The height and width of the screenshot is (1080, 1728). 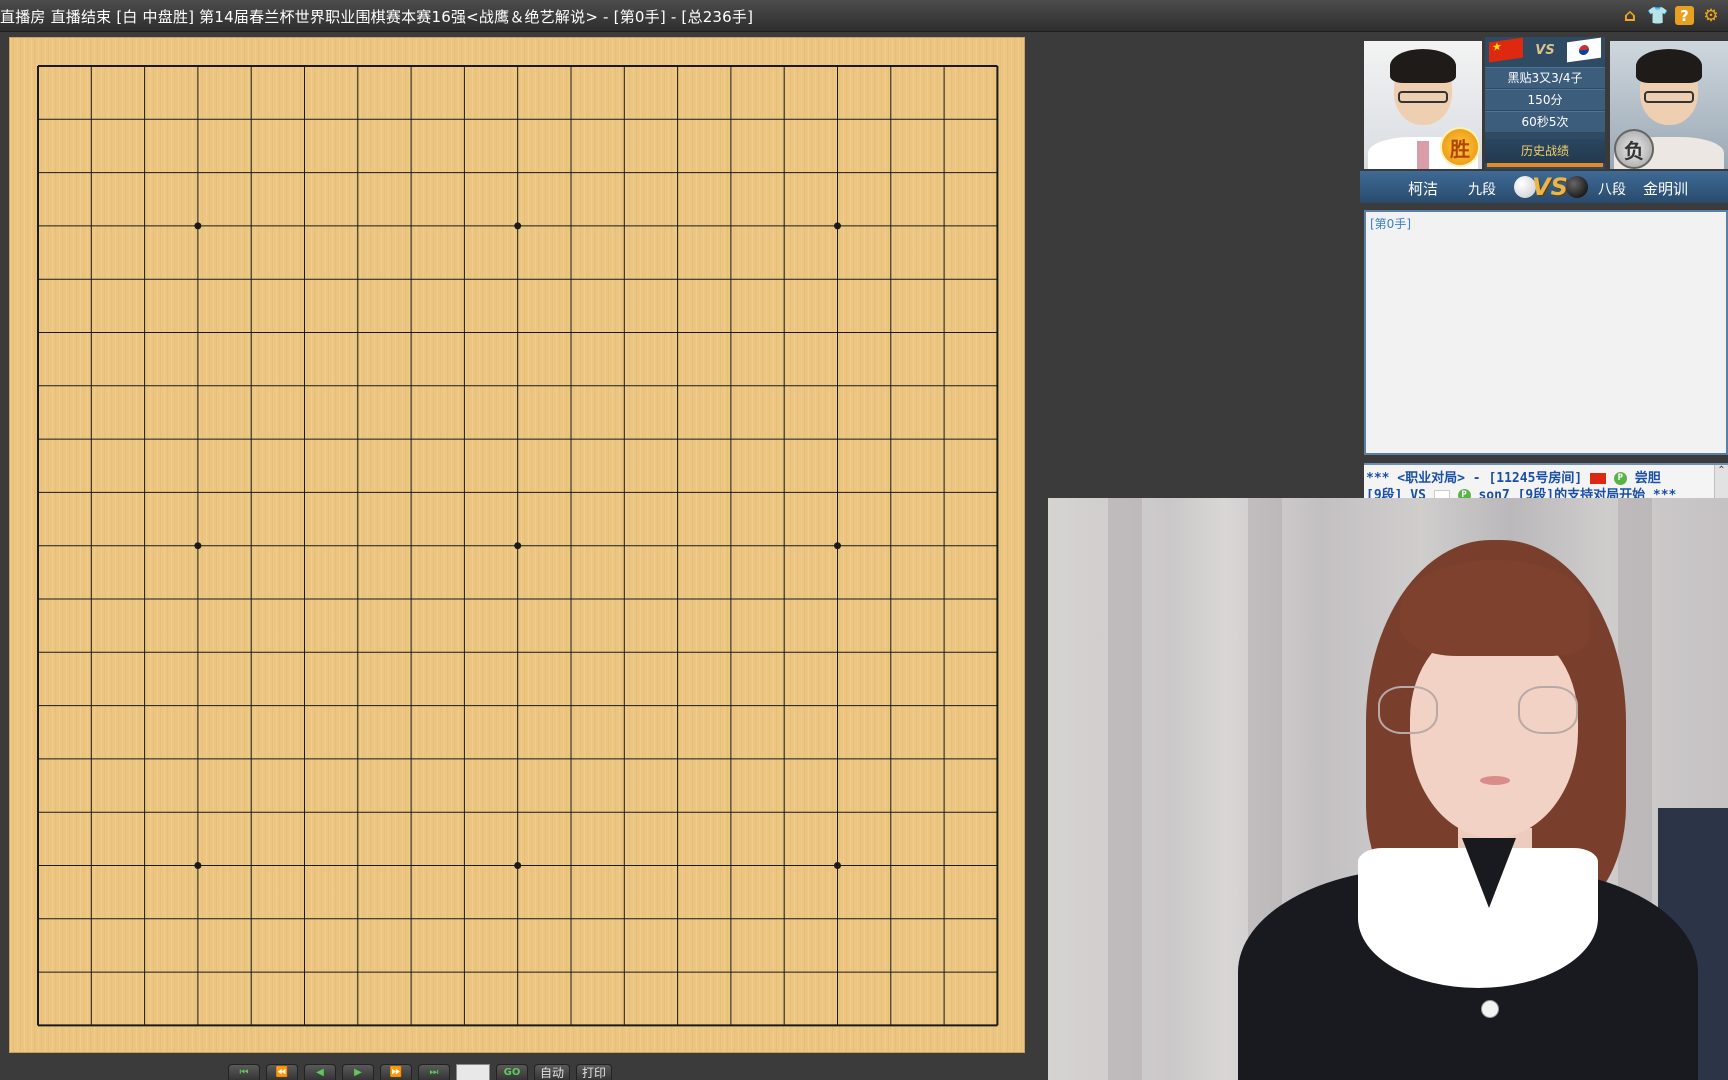 What do you see at coordinates (1630, 16) in the screenshot?
I see `home-icon: ⌂` at bounding box center [1630, 16].